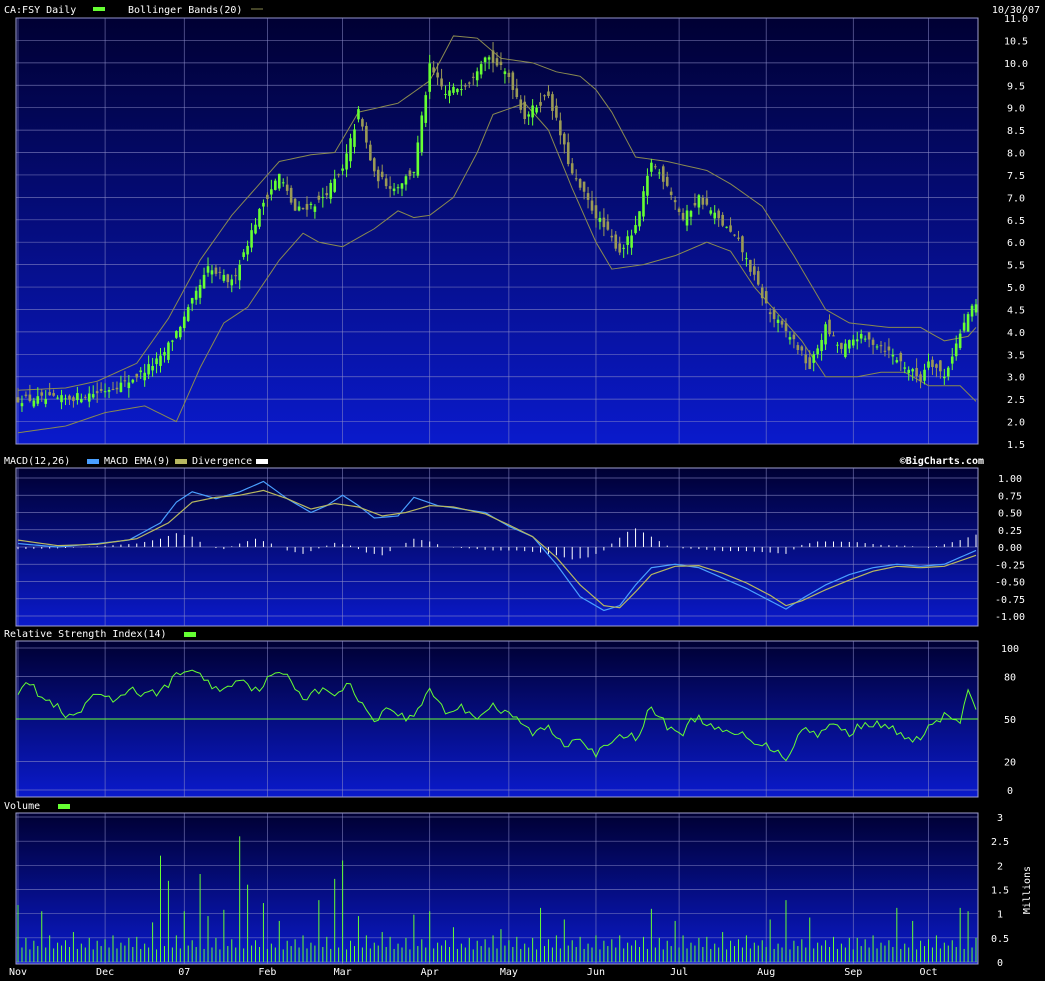  Describe the element at coordinates (1016, 423) in the screenshot. I see `price-y-tick-label: 2.0` at that location.